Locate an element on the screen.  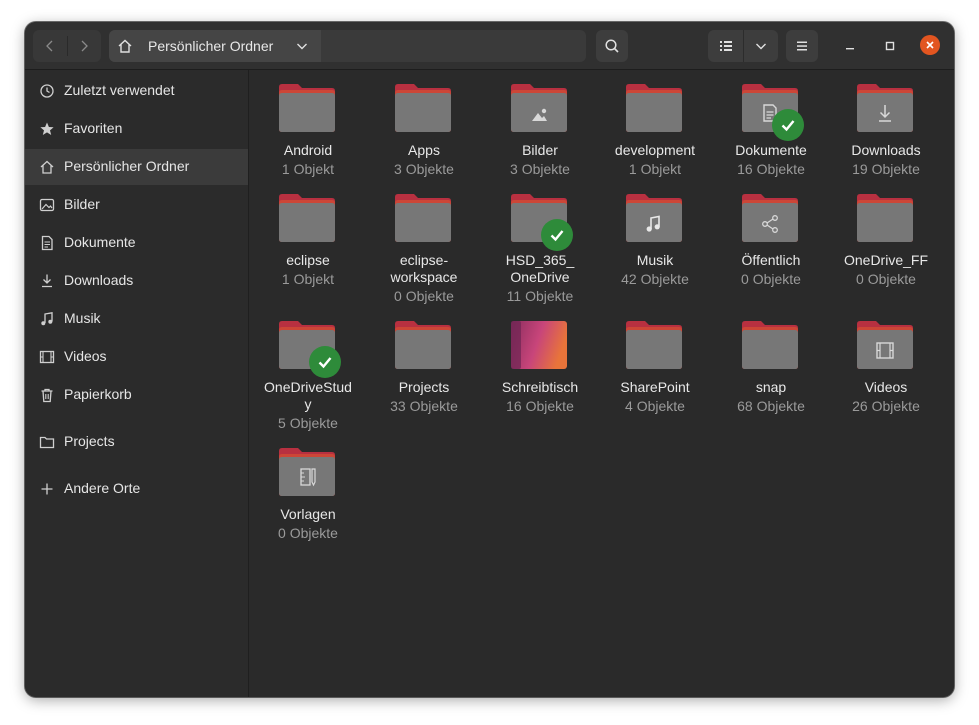
trash-icon is located at coordinates (47, 395).